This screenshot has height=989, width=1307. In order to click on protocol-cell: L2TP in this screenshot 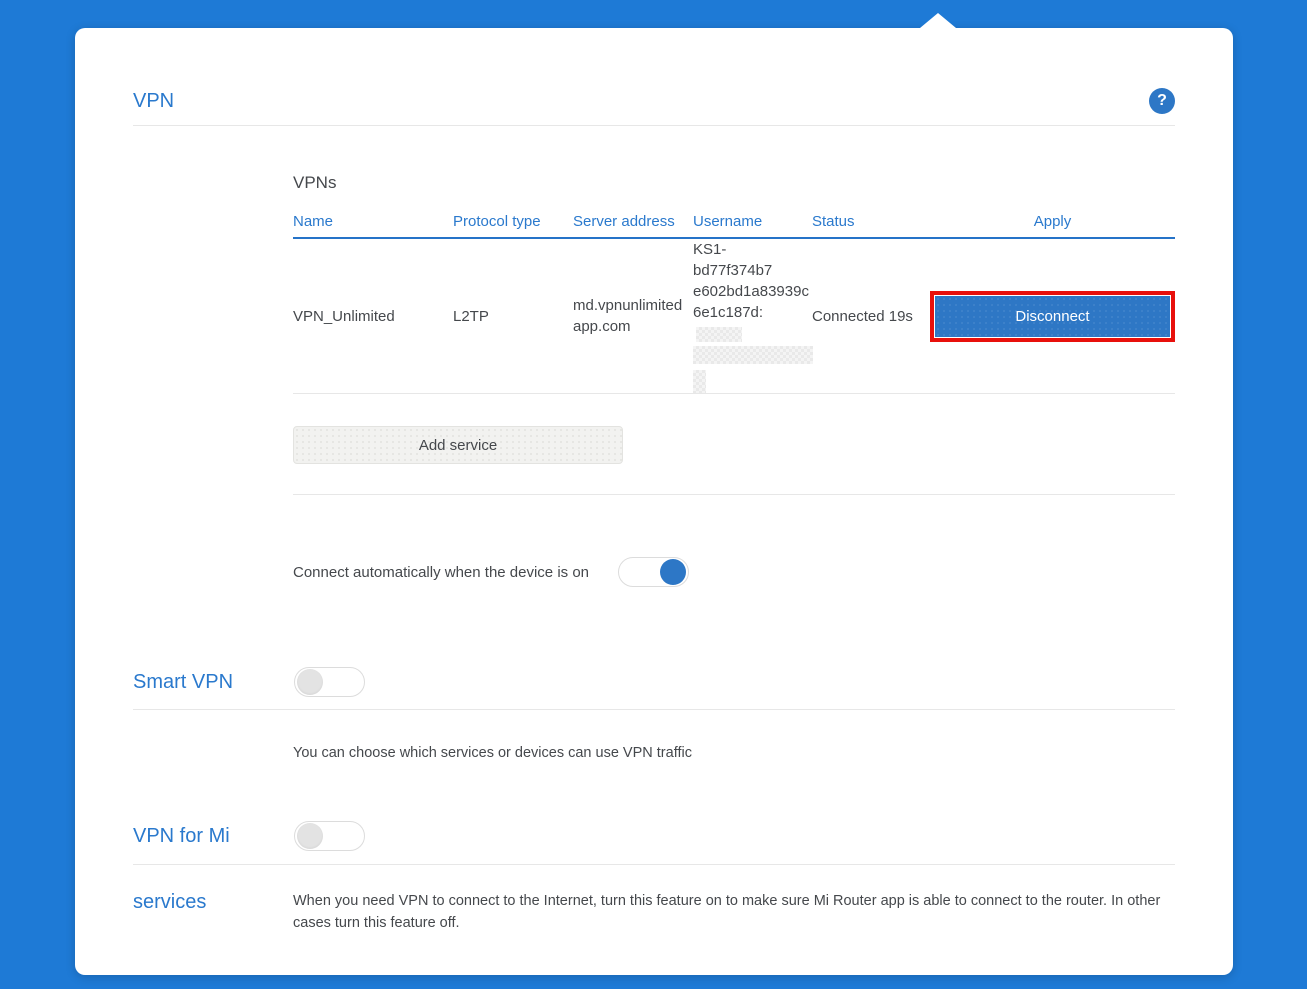, I will do `click(471, 316)`.